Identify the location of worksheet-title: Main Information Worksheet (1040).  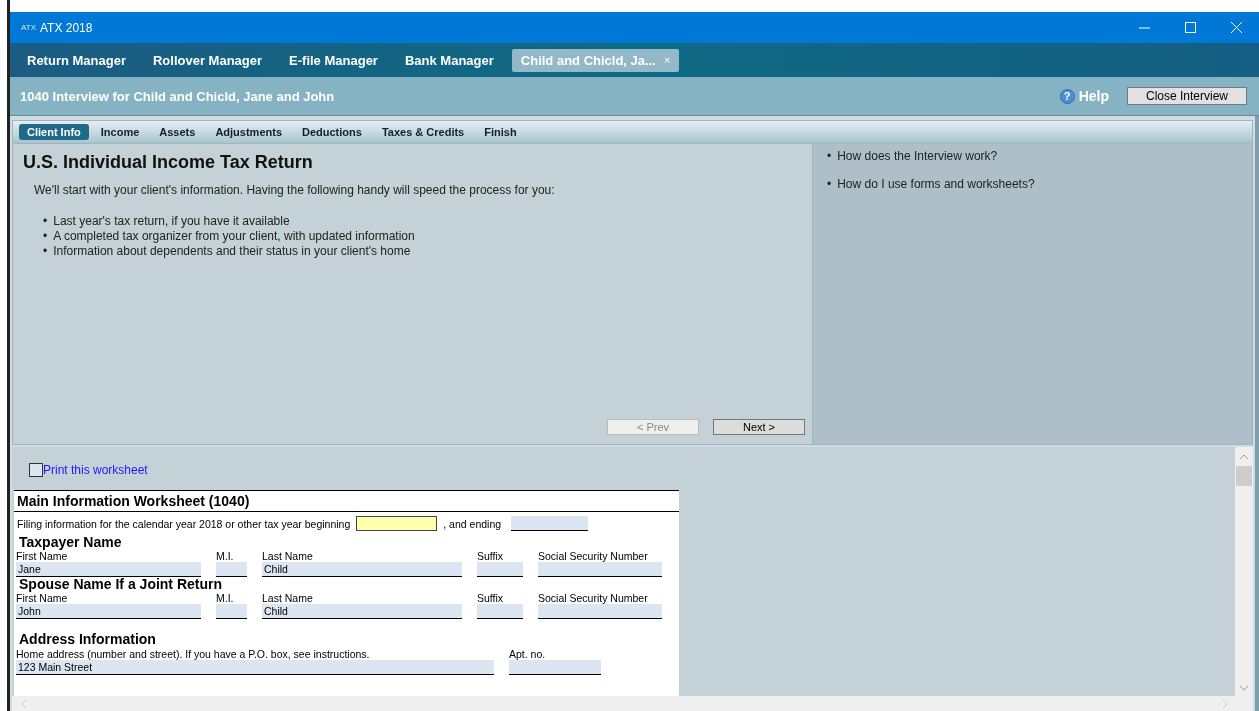
(346, 501).